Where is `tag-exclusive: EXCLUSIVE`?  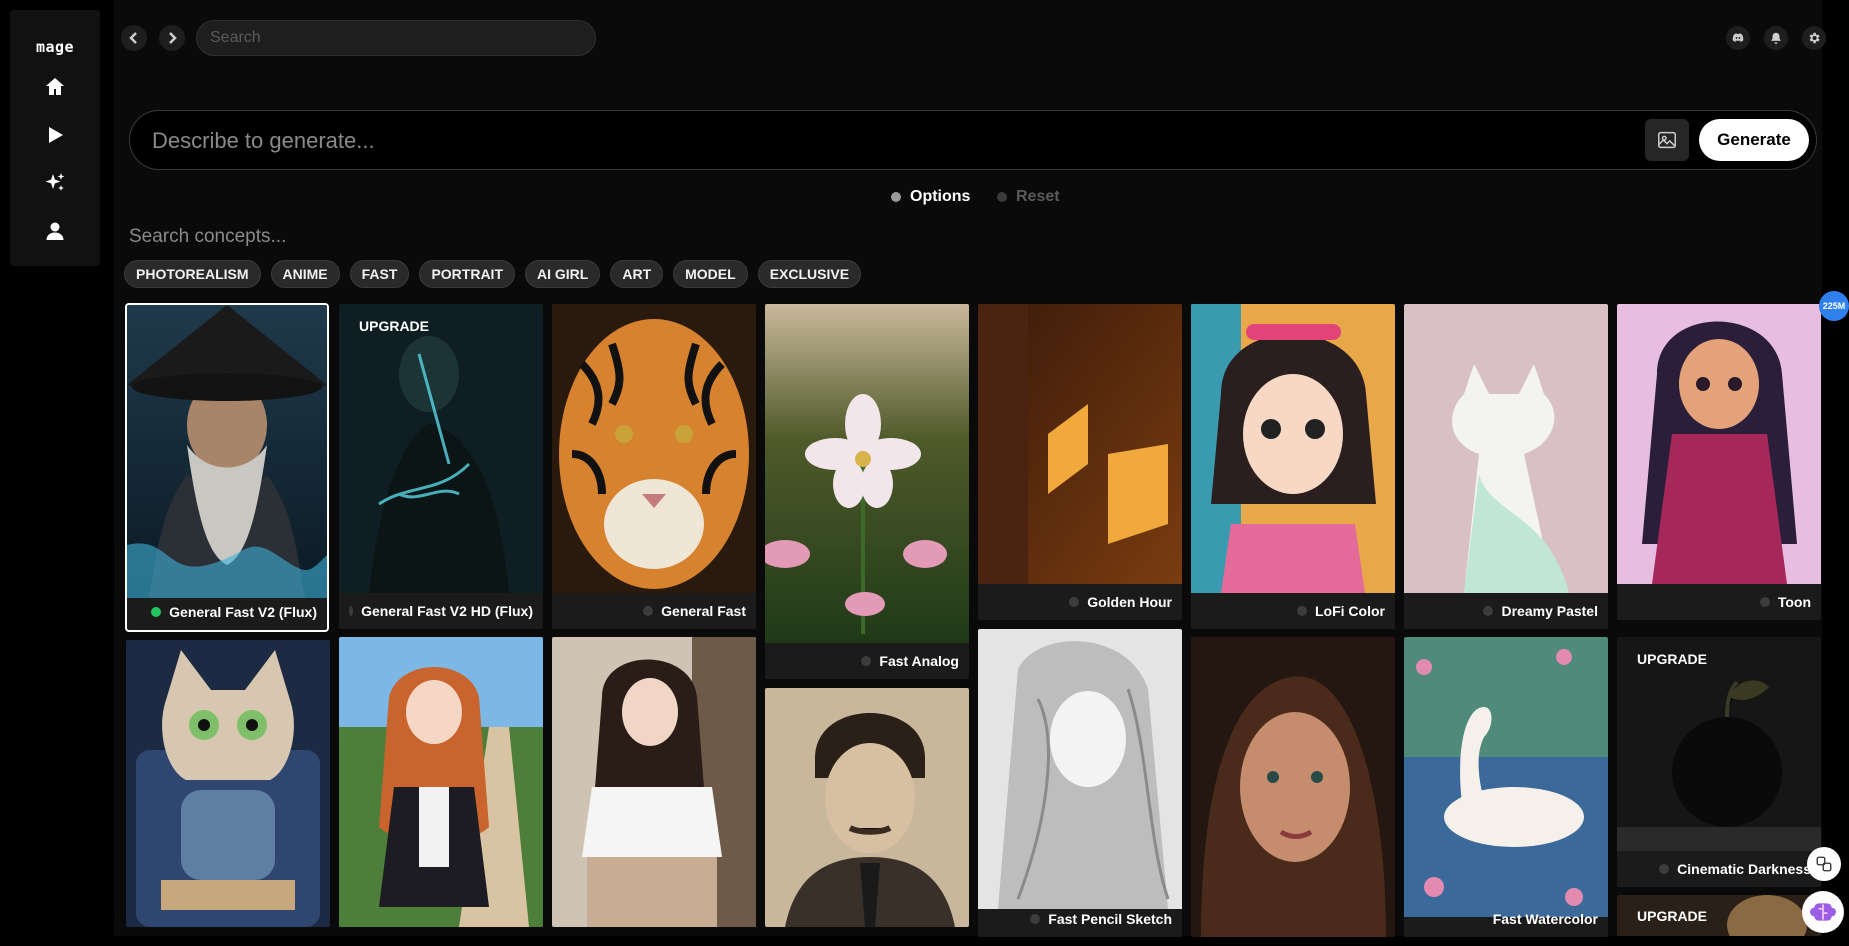 tag-exclusive: EXCLUSIVE is located at coordinates (809, 274).